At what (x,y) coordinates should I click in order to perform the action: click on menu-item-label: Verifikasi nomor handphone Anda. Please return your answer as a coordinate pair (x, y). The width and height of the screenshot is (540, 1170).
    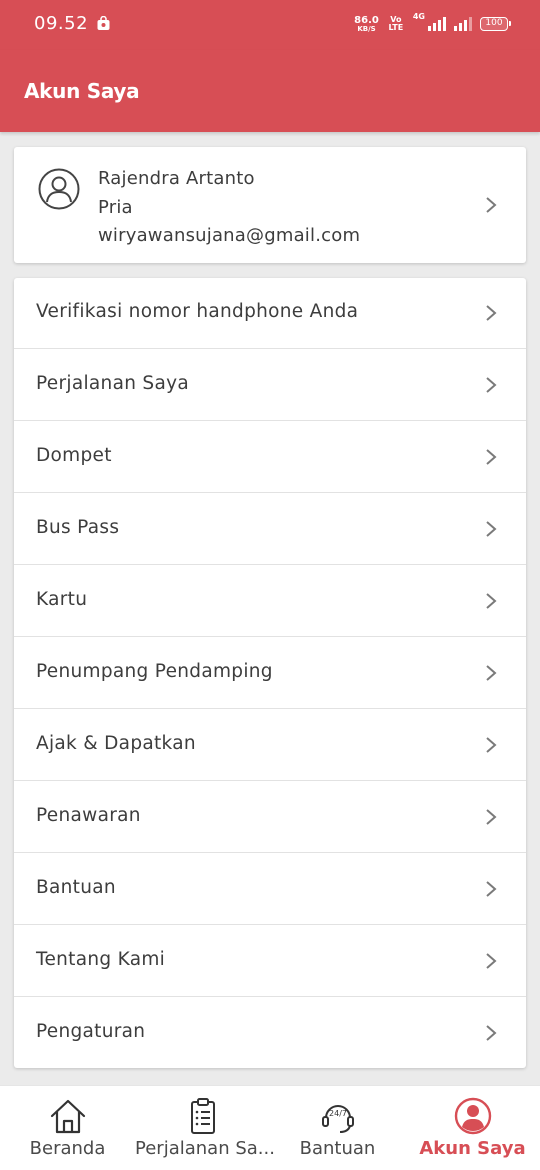
    Looking at the image, I should click on (197, 311).